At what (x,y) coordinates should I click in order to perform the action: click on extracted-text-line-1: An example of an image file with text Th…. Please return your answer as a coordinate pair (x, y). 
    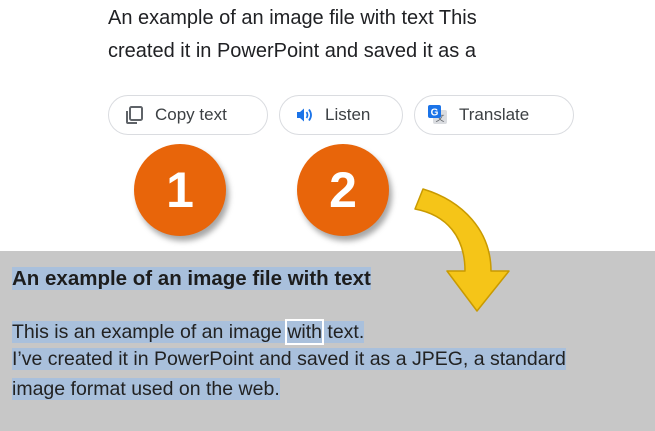
    Looking at the image, I should click on (292, 18).